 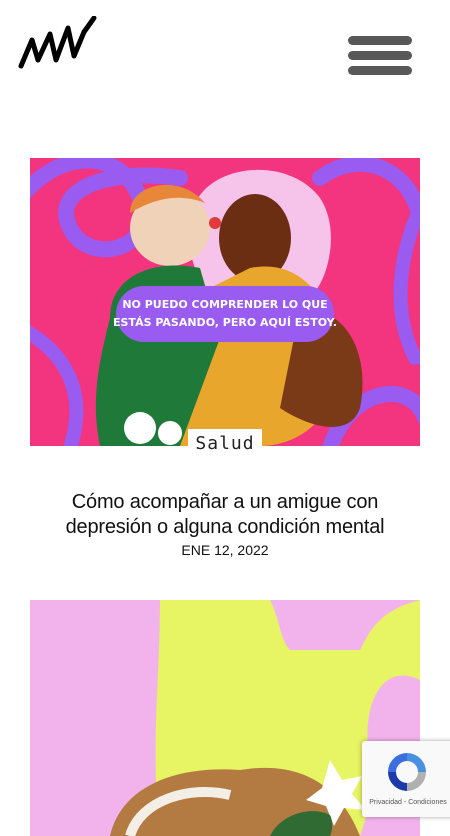 I want to click on recaptcha-badge: Privacidad - Condiciones, so click(x=406, y=779).